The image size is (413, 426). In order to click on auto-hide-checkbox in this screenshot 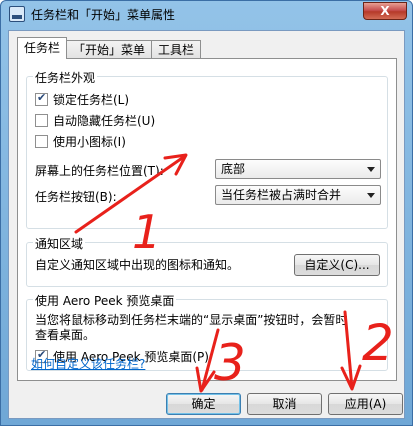, I will do `click(41, 120)`.